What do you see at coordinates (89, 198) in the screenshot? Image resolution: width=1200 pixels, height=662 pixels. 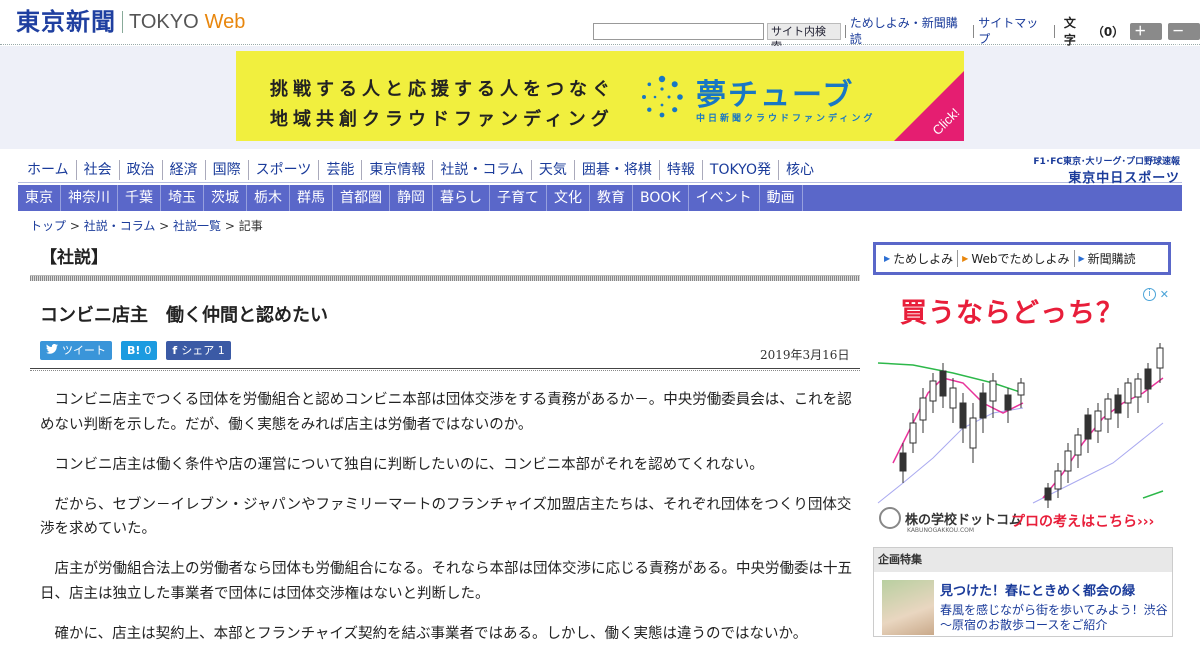 I see `nav-region-kanagawa: 神奈川` at bounding box center [89, 198].